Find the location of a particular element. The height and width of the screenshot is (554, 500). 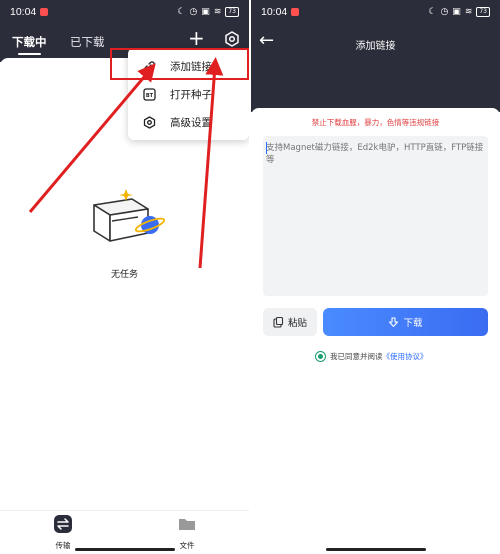

nav-transfer: 传输 is located at coordinates (63, 533).